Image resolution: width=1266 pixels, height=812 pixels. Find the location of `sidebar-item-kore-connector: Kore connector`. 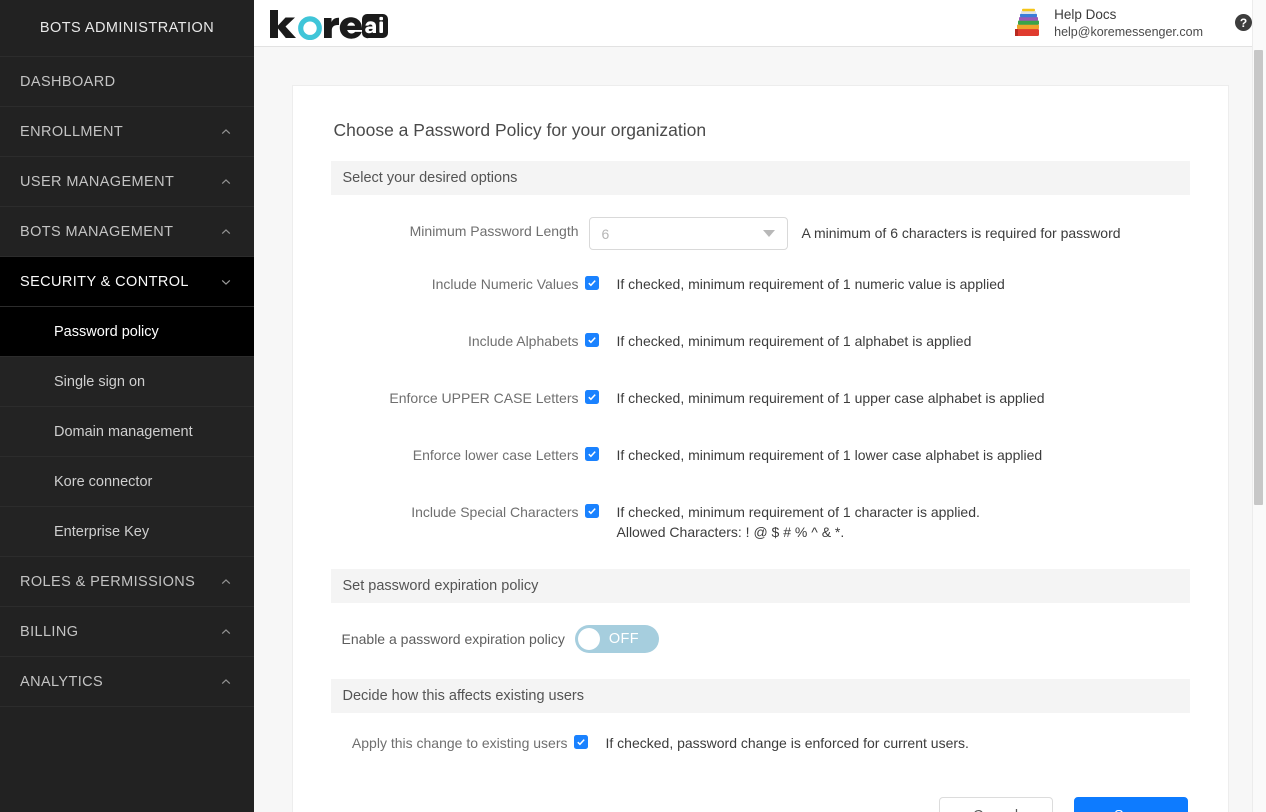

sidebar-item-kore-connector: Kore connector is located at coordinates (127, 482).